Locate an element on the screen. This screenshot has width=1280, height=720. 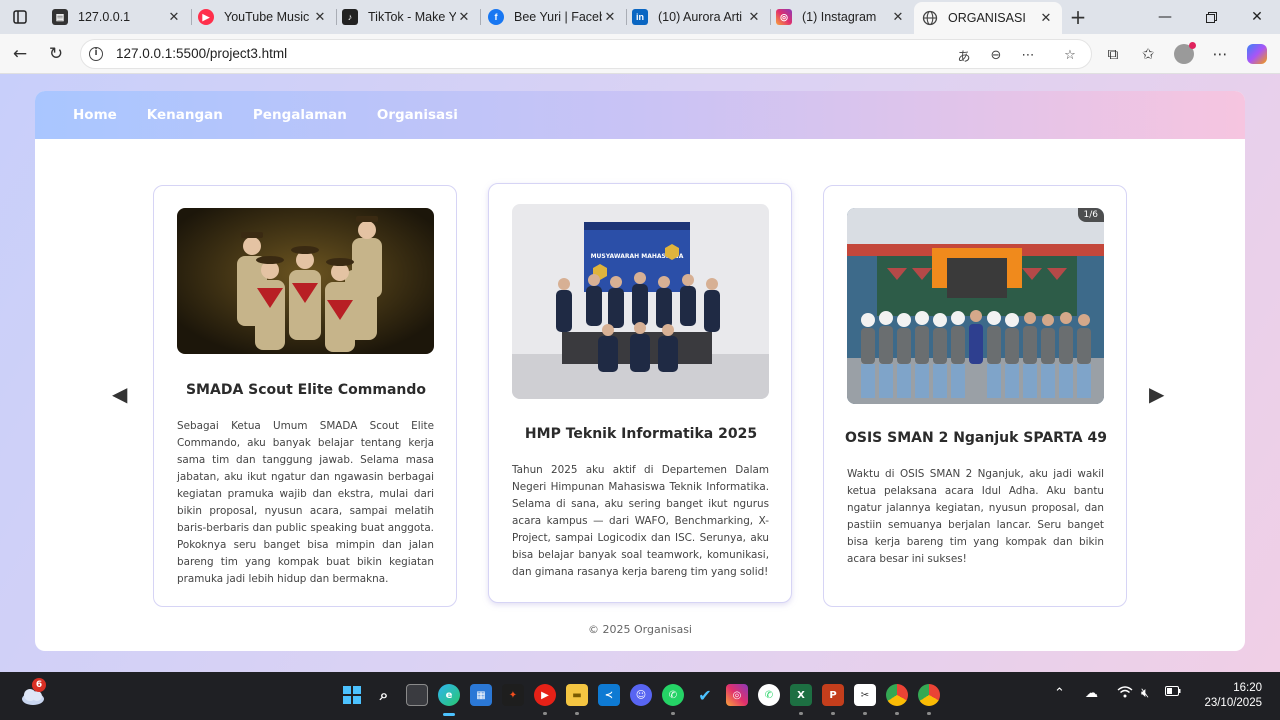
nav-home: Home is located at coordinates (95, 115).